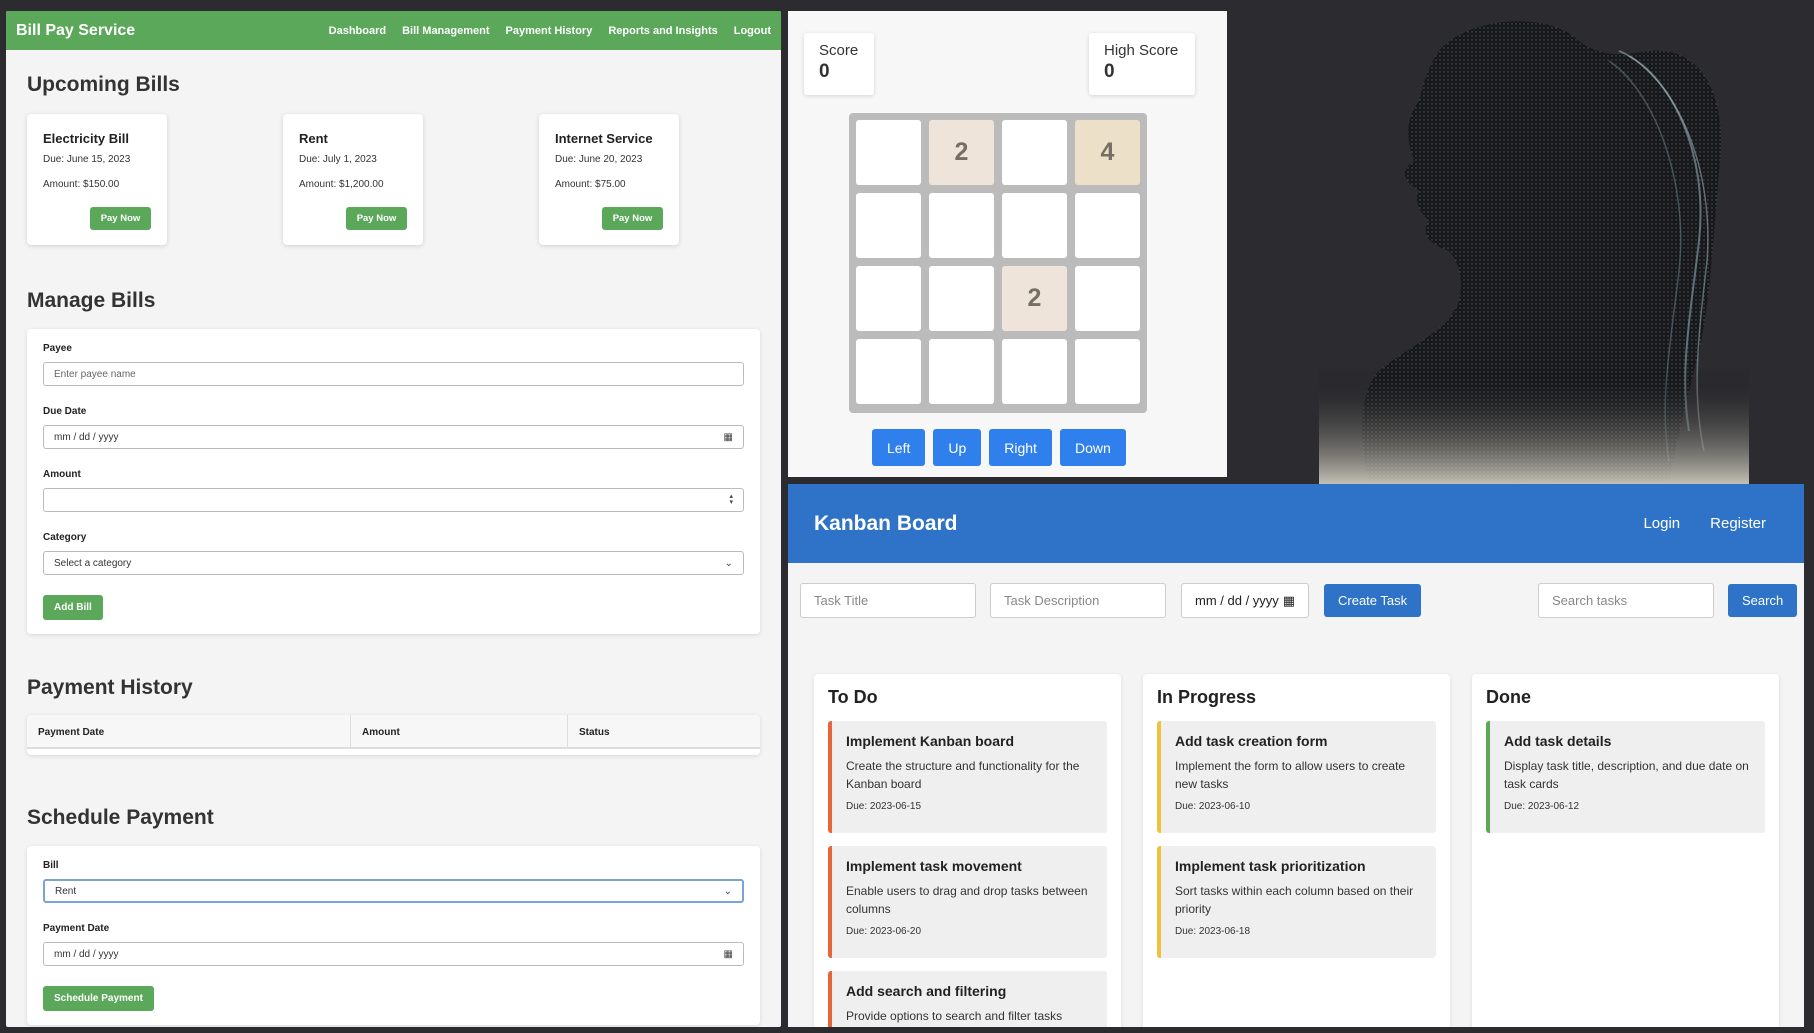 The width and height of the screenshot is (1814, 1033). I want to click on login-link: Login, so click(1661, 523).